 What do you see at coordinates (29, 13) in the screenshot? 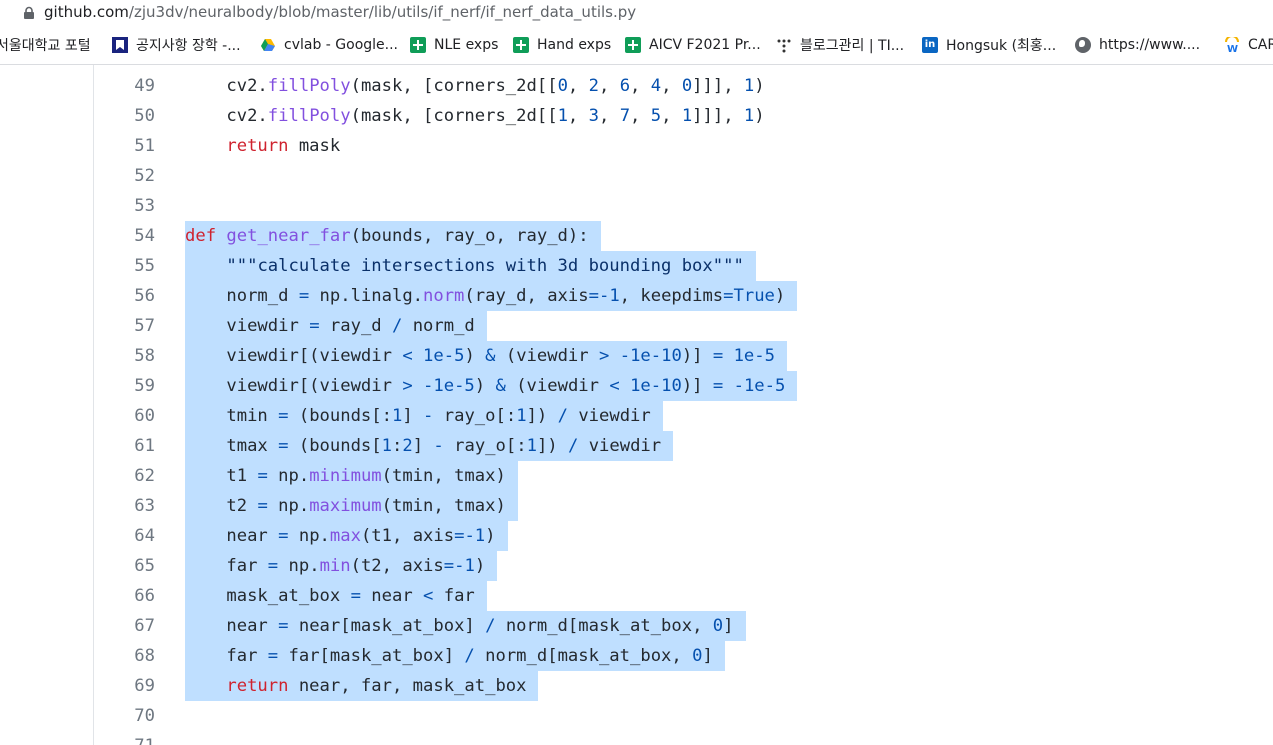
I see `lock-icon` at bounding box center [29, 13].